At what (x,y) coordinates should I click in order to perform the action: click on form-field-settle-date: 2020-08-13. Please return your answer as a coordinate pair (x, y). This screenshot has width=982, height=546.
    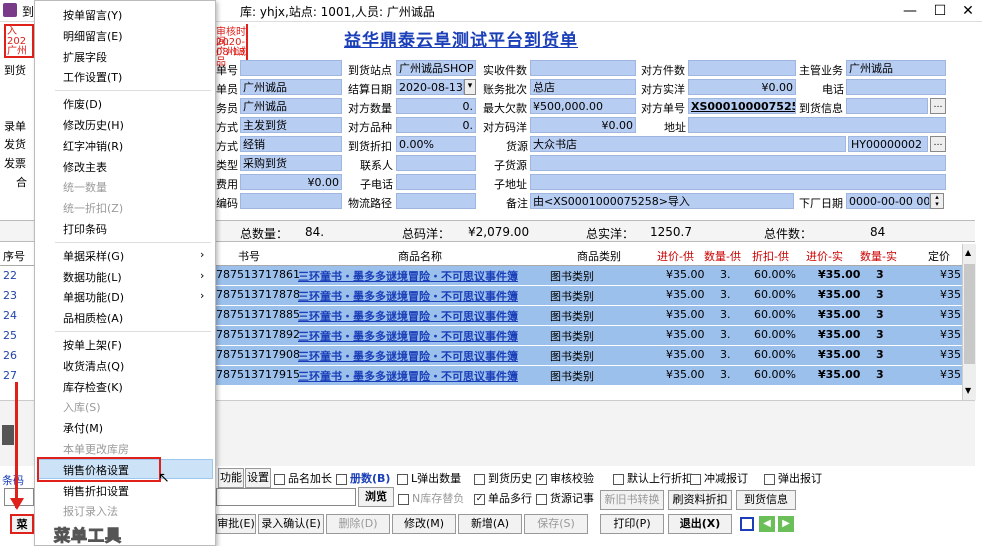
    Looking at the image, I should click on (430, 87).